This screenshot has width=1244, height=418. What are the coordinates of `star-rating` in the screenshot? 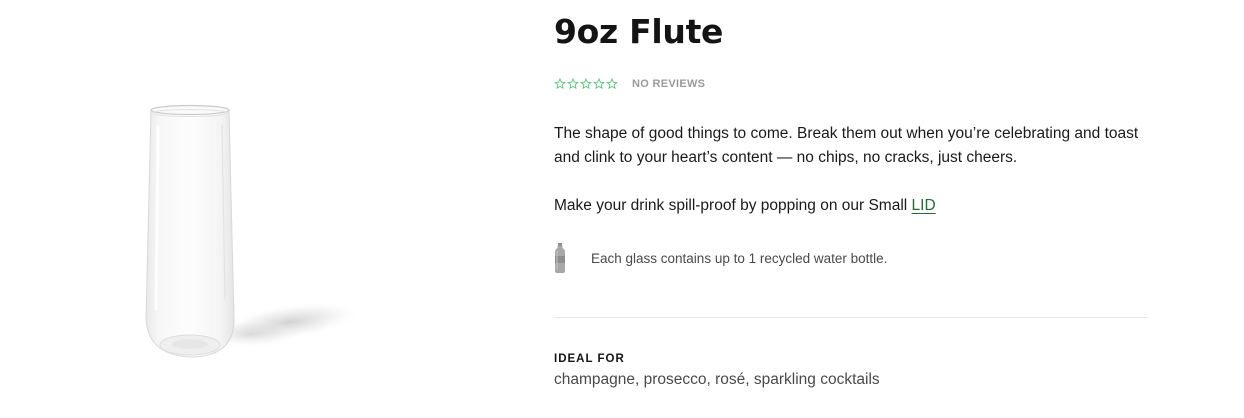 It's located at (586, 84).